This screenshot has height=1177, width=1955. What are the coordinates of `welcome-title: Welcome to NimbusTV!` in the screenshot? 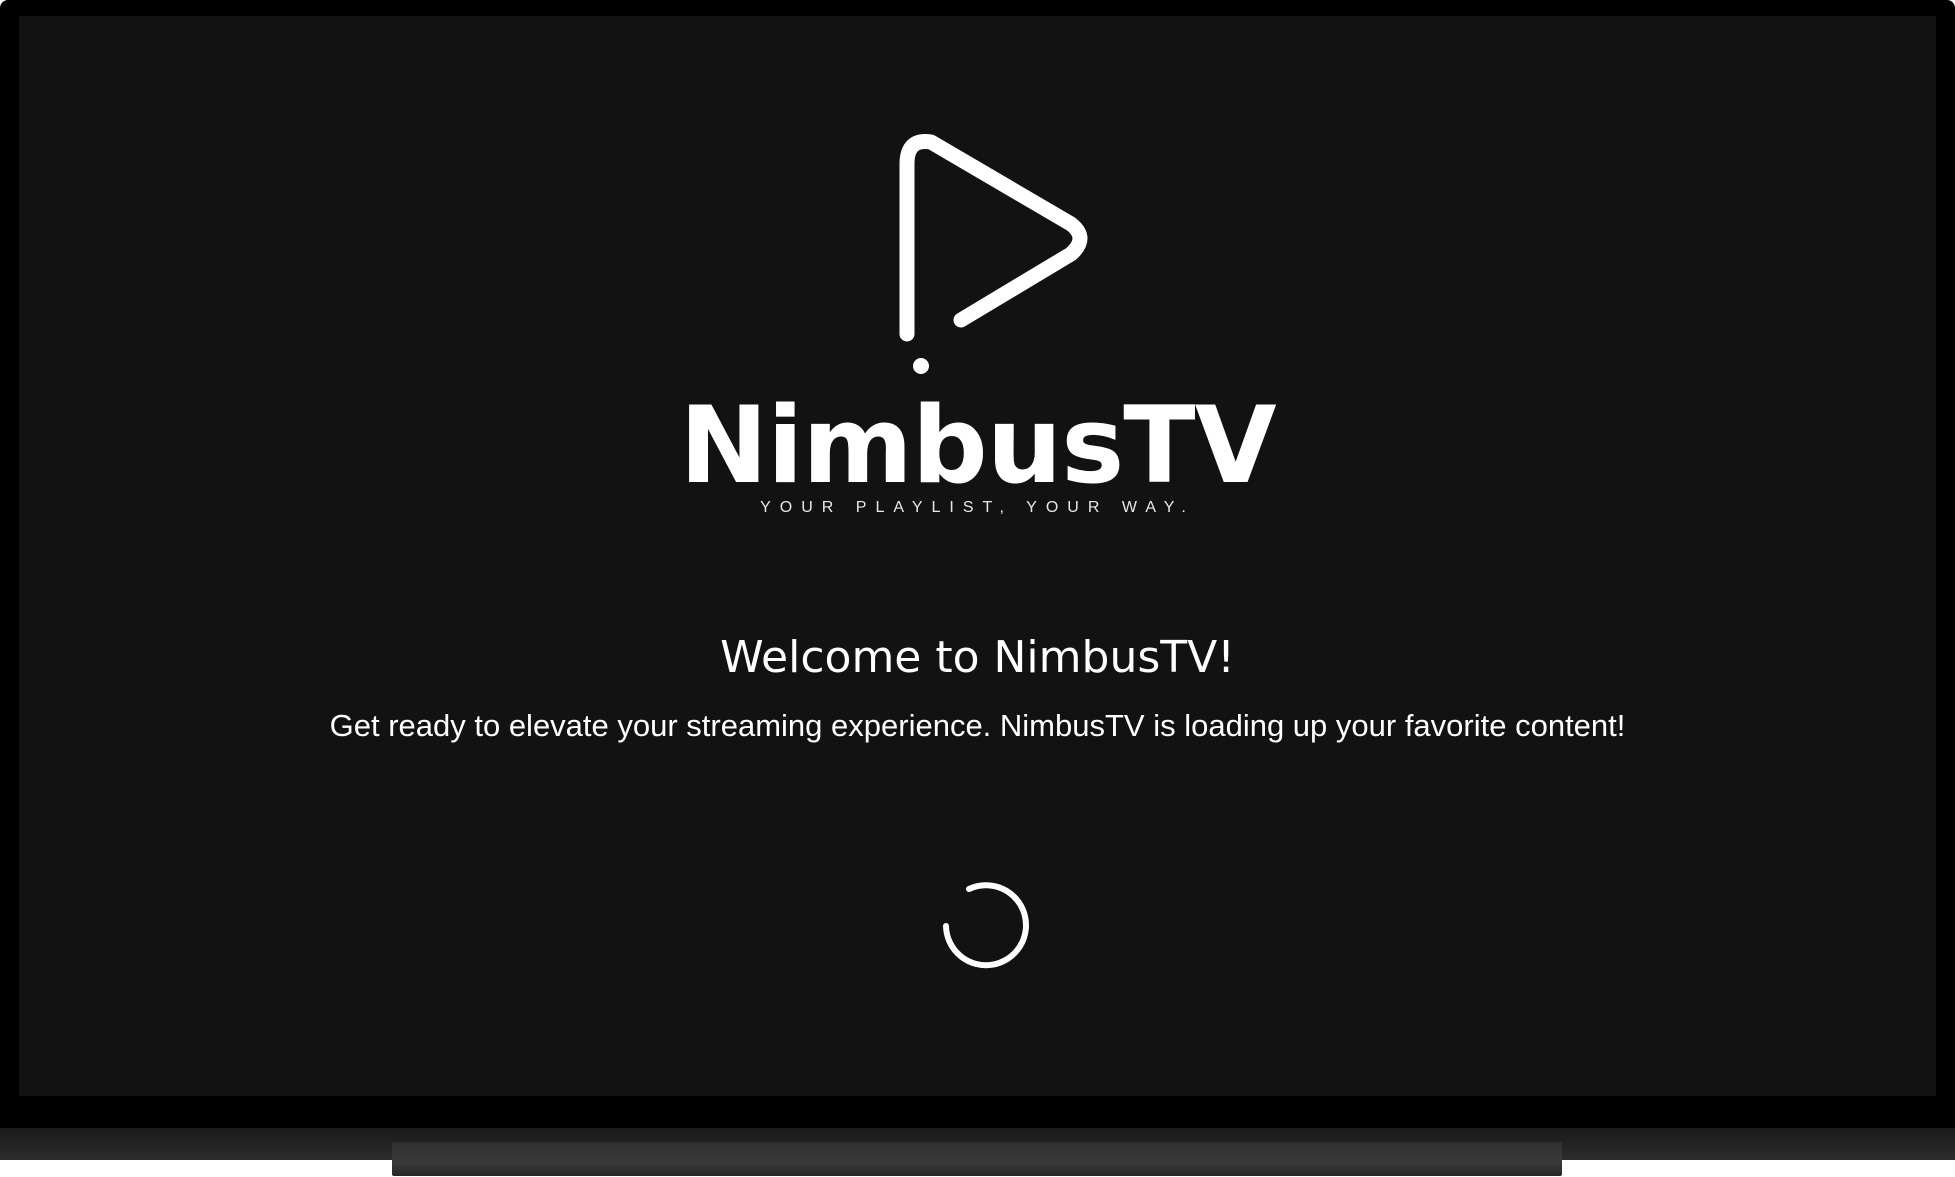 It's located at (977, 657).